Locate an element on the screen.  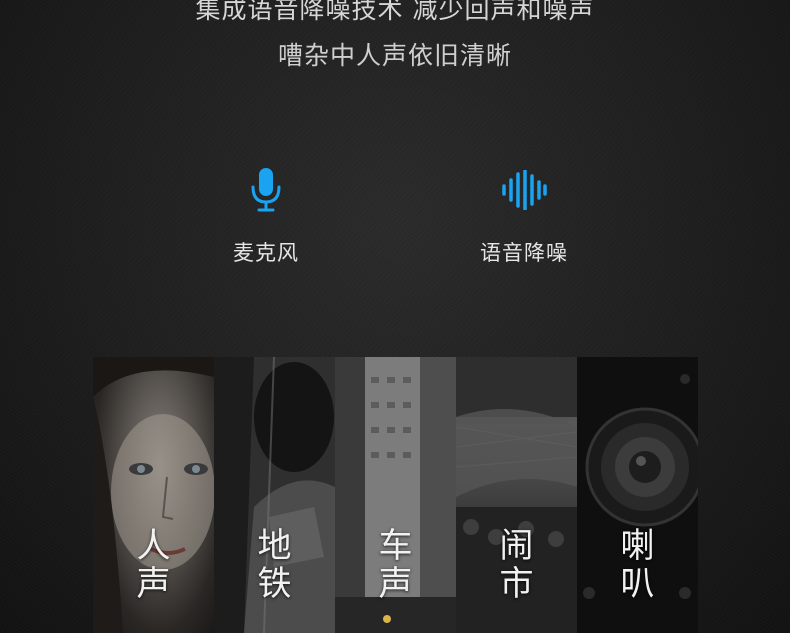
scene-caption-speaker: 喇叭 is located at coordinates (637, 565).